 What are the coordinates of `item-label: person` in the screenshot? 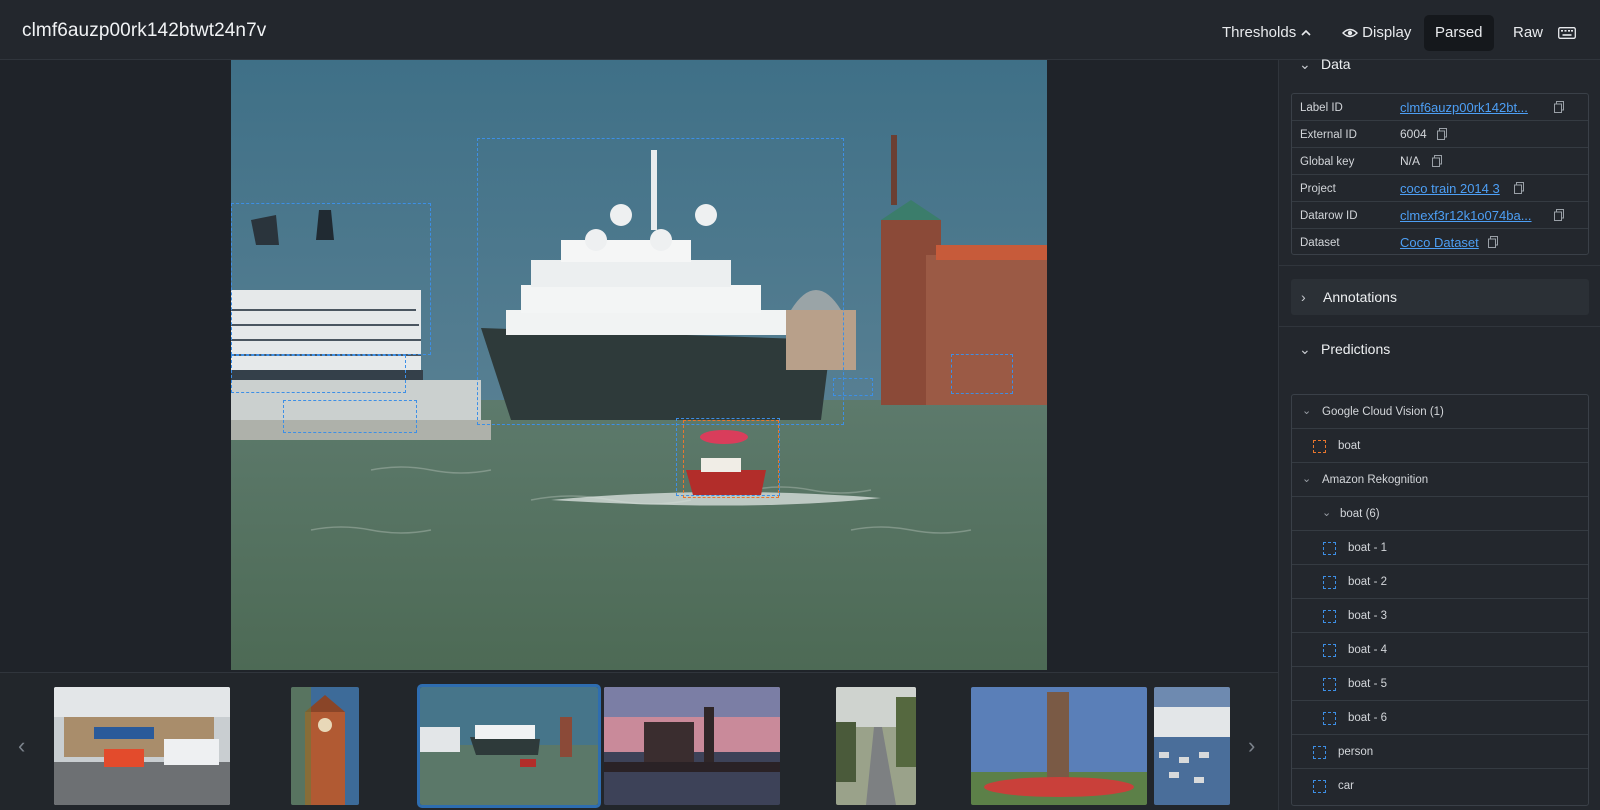 It's located at (1356, 752).